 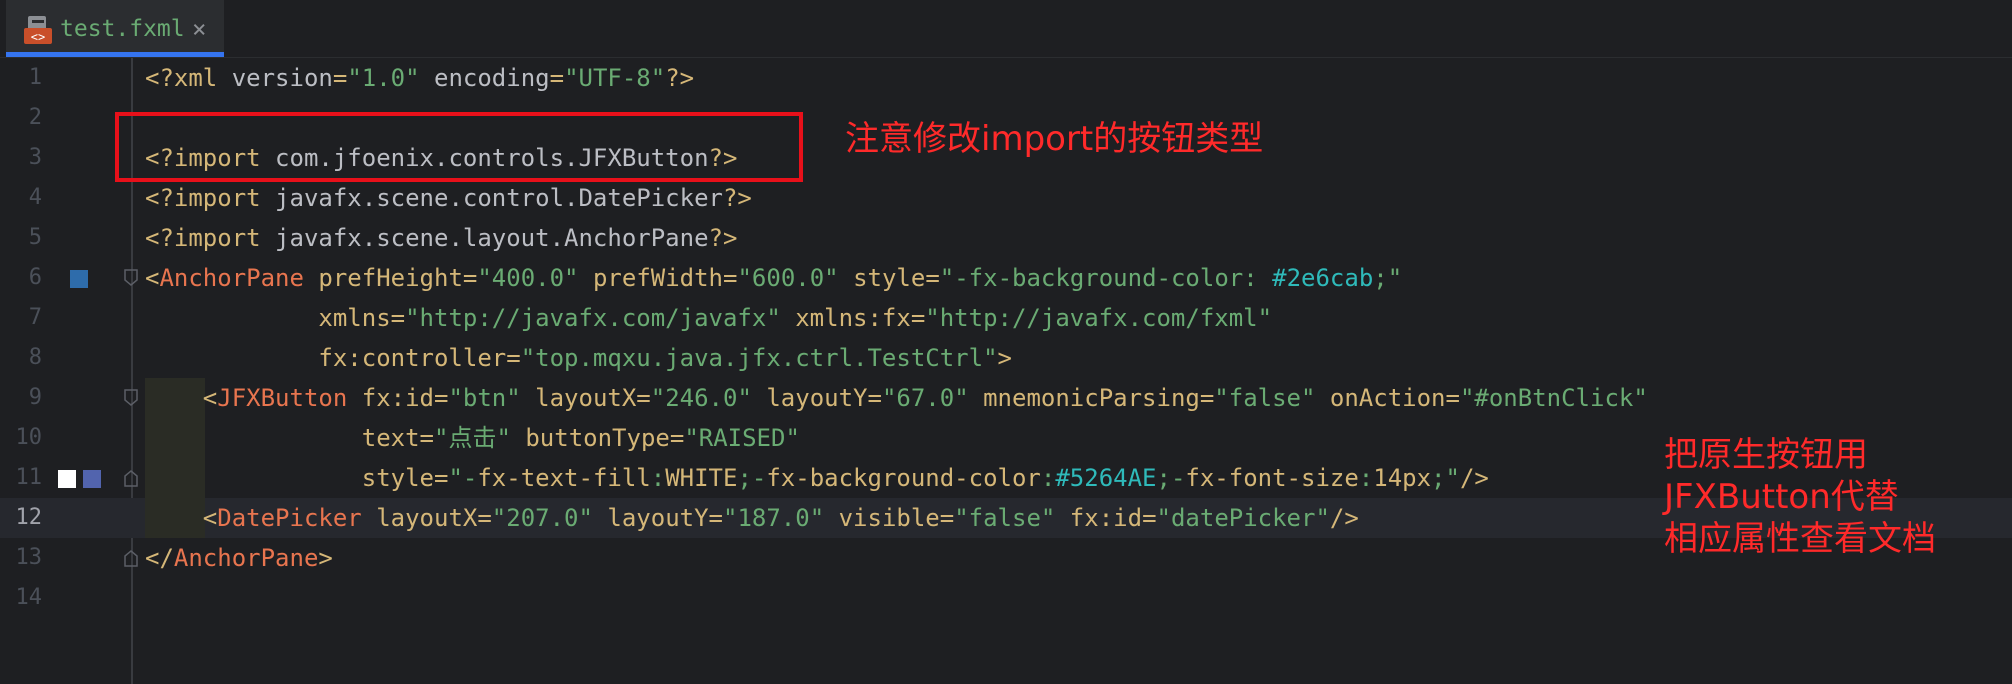 I want to click on line-number: 13, so click(x=21, y=558).